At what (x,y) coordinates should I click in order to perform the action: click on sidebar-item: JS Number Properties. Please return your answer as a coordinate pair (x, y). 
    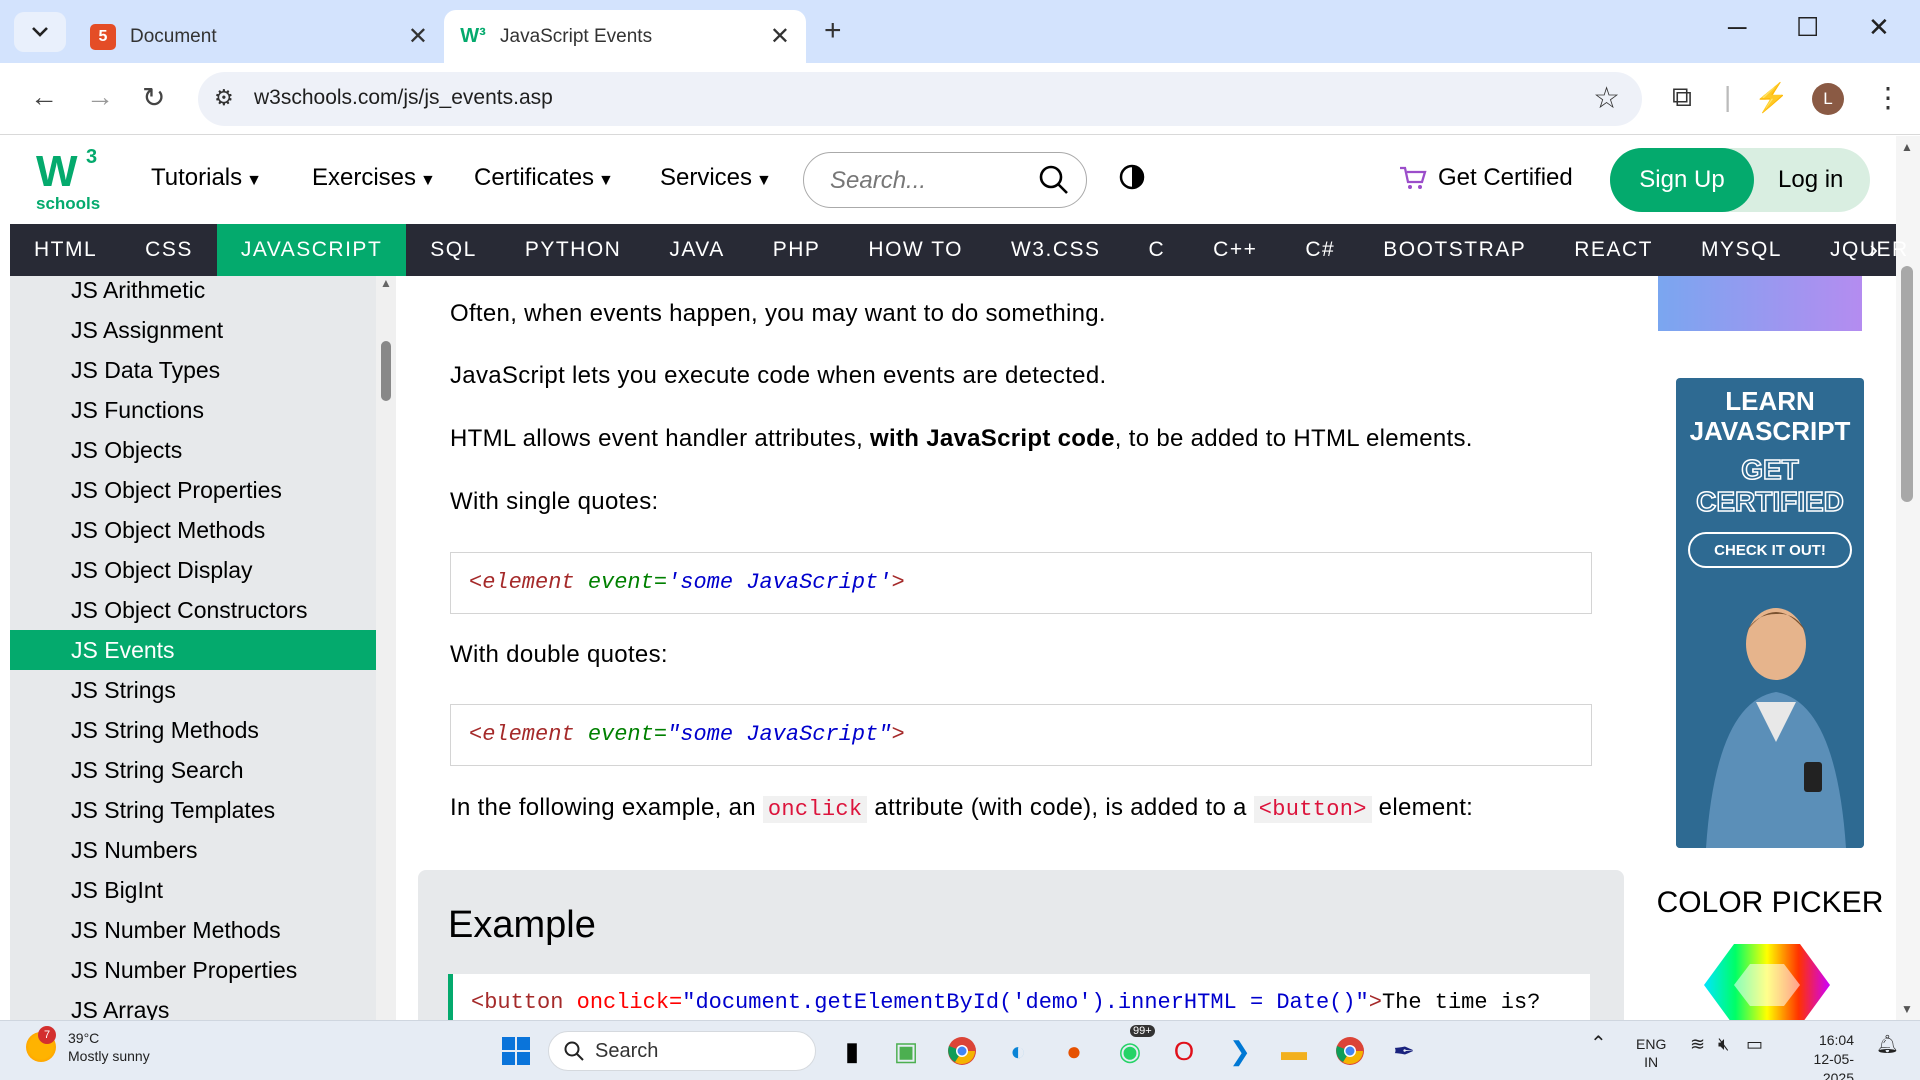
    Looking at the image, I should click on (193, 970).